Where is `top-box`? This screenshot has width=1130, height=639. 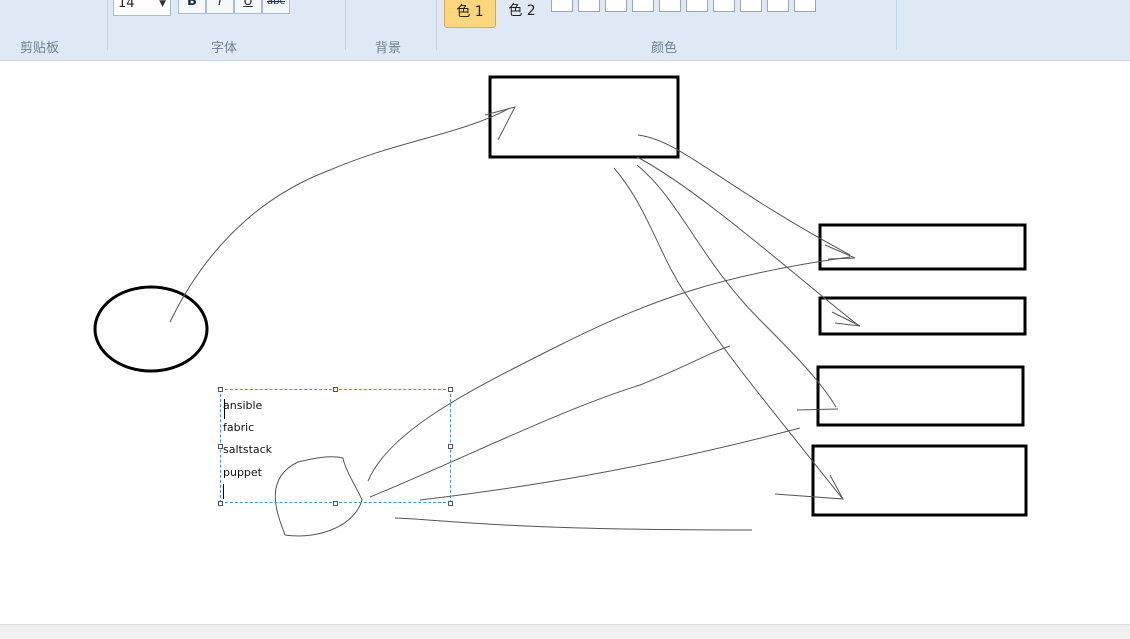 top-box is located at coordinates (584, 117).